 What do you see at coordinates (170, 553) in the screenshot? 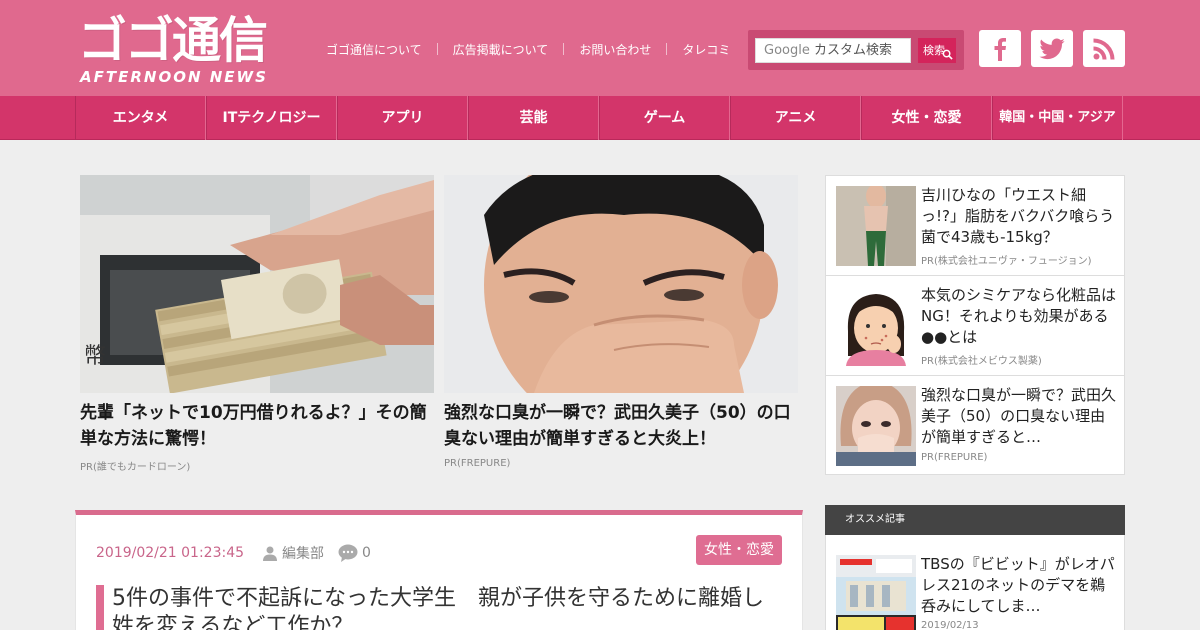
I see `article-date: 2019/02/21 01:23:45` at bounding box center [170, 553].